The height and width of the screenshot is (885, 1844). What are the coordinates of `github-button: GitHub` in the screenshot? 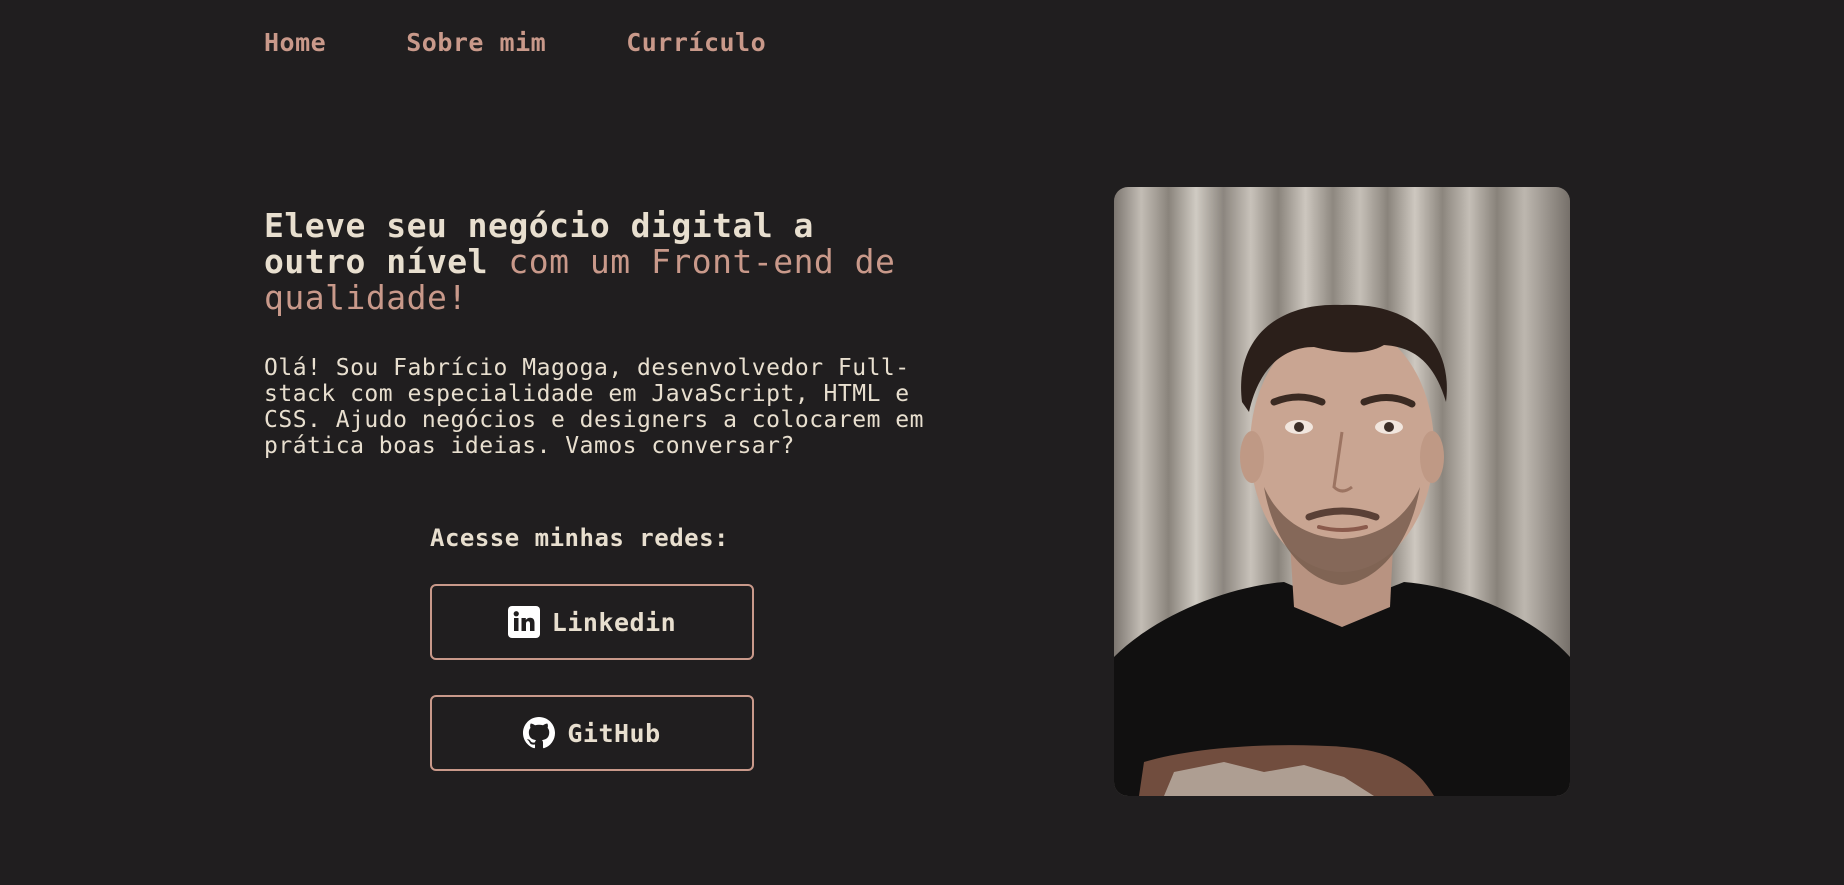 It's located at (592, 733).